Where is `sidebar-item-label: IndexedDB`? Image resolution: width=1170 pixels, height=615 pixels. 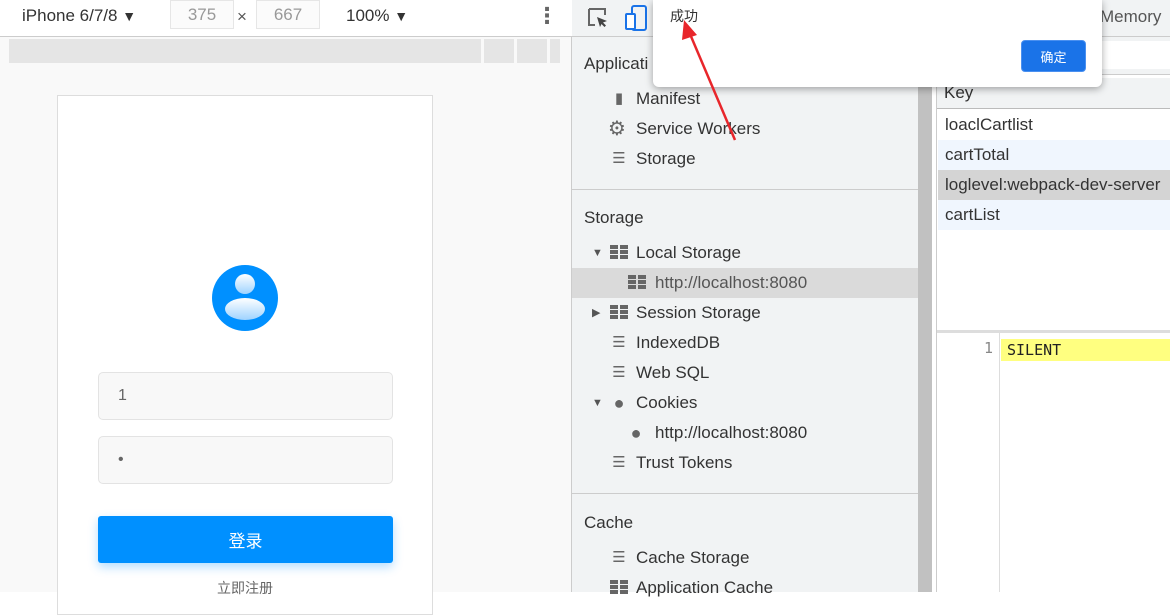 sidebar-item-label: IndexedDB is located at coordinates (678, 342).